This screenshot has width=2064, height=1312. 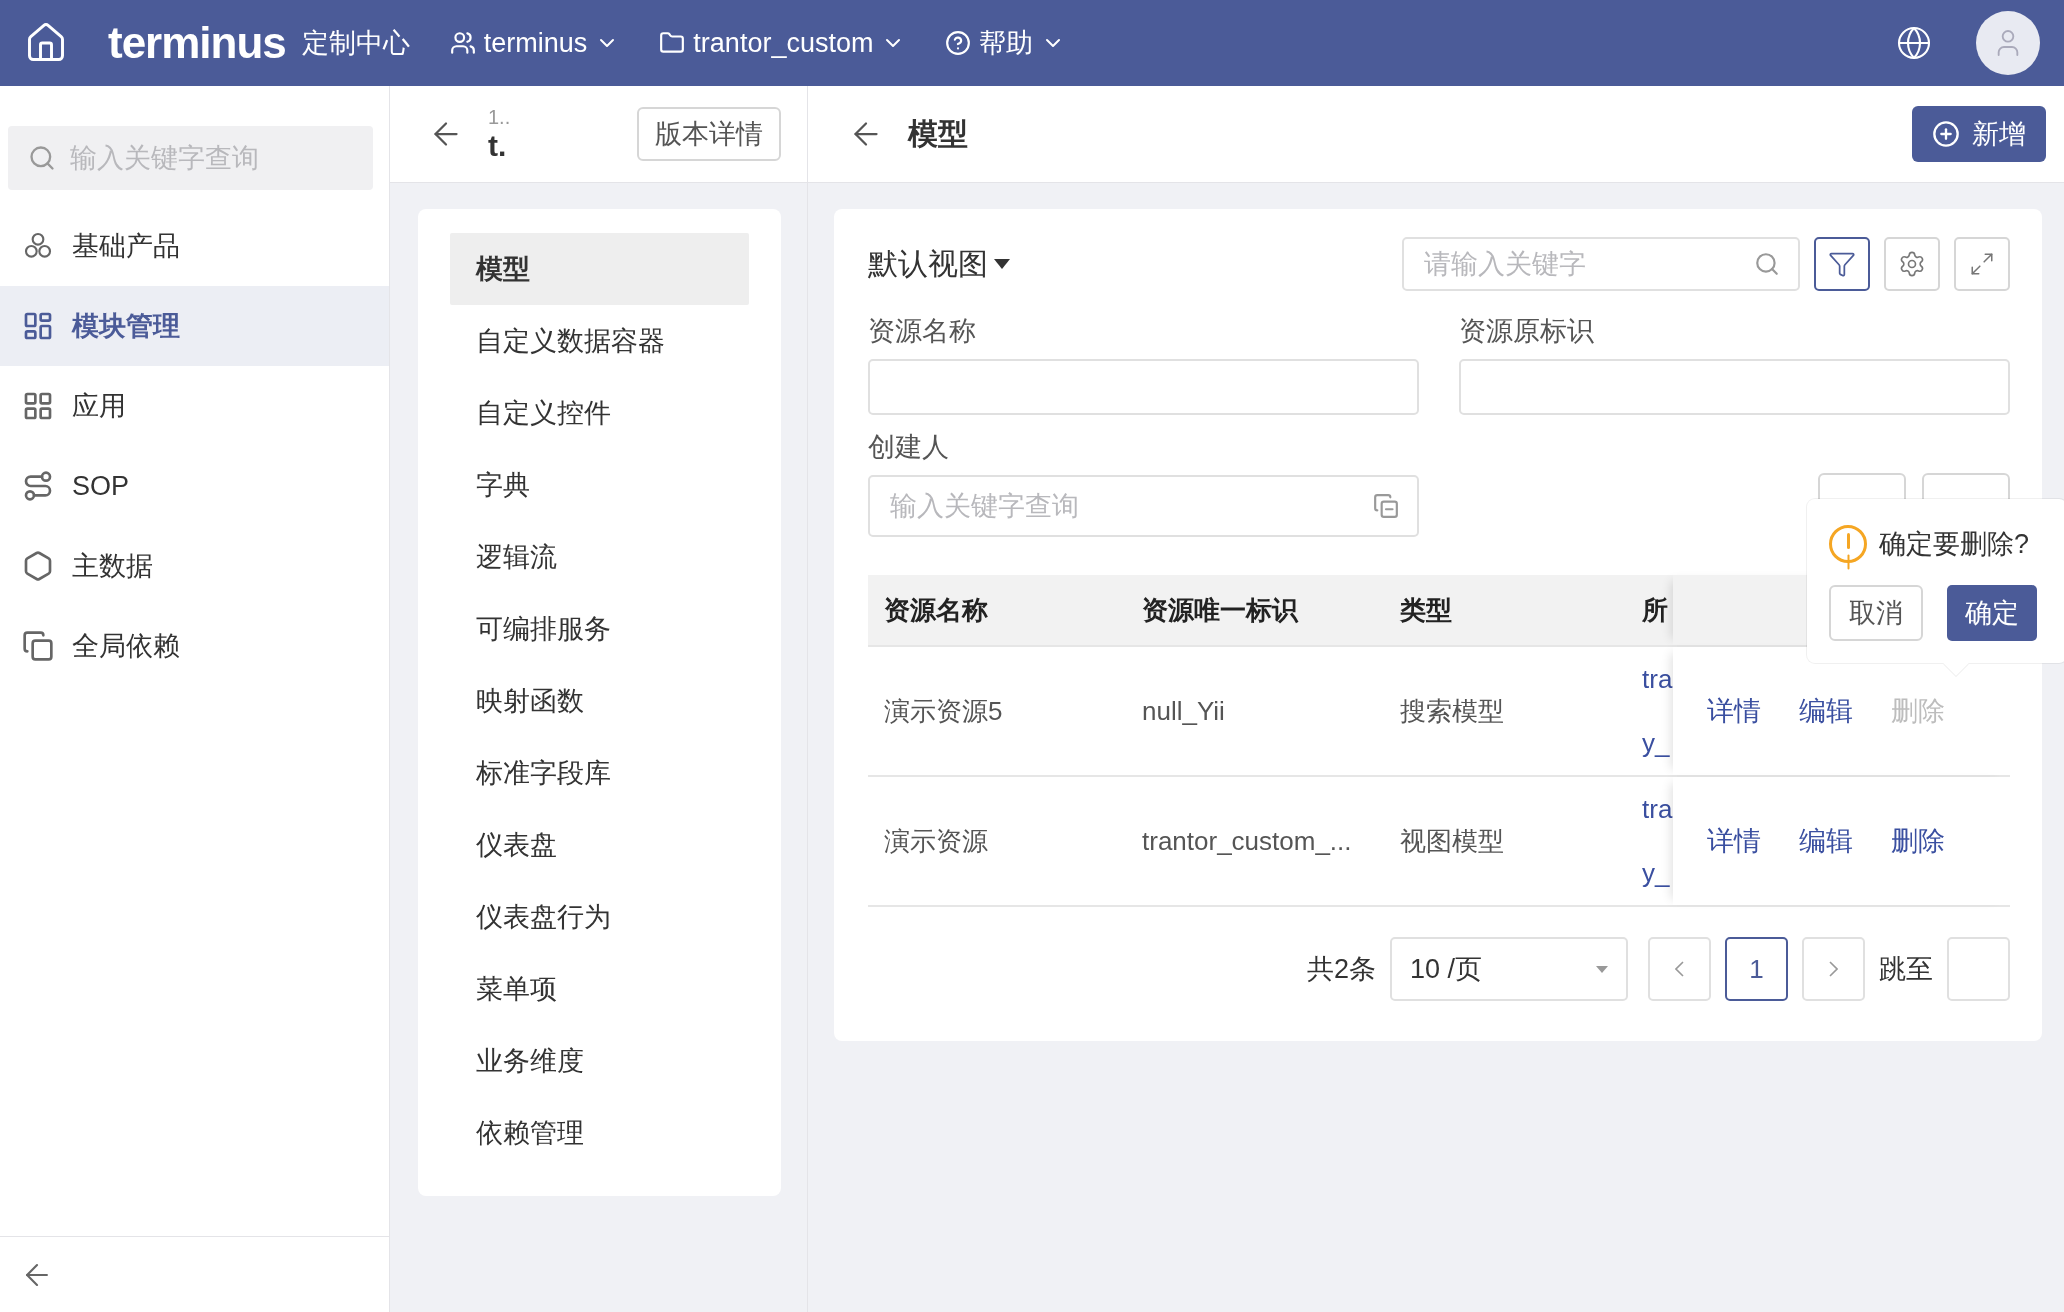 What do you see at coordinates (782, 43) in the screenshot?
I see `top-menu: trantor_custom` at bounding box center [782, 43].